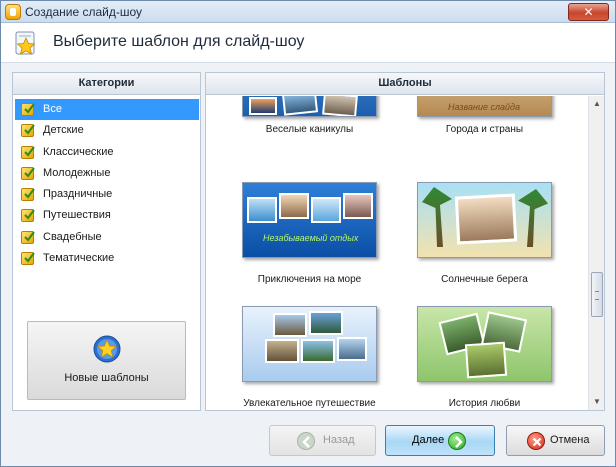 Image resolution: width=616 pixels, height=467 pixels. Describe the element at coordinates (77, 172) in the screenshot. I see `category-label: Молодежные` at that location.